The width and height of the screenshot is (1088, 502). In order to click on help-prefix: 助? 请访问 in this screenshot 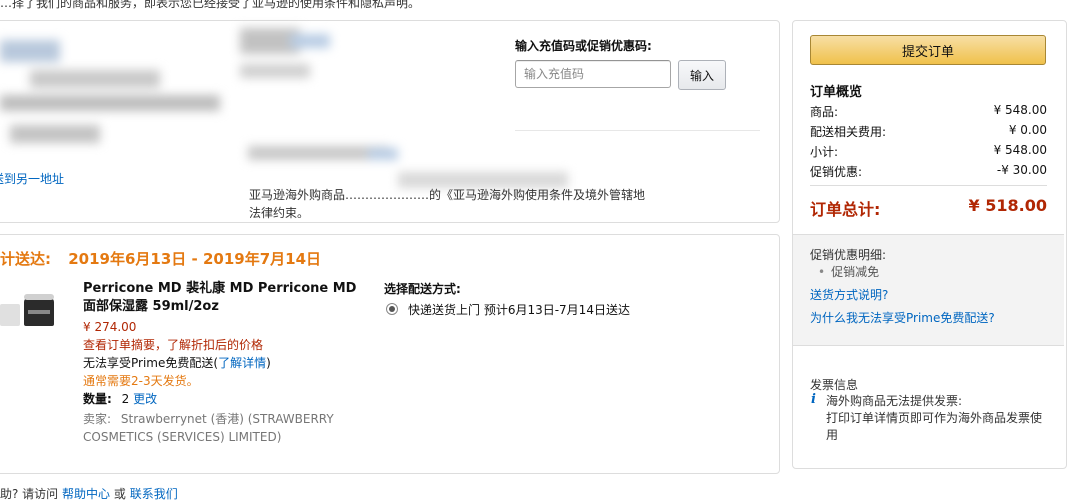, I will do `click(29, 494)`.